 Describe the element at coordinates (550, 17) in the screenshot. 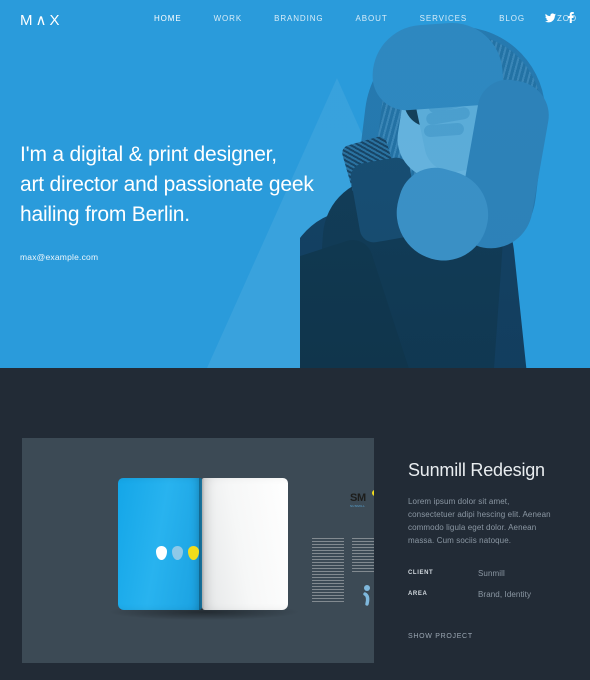

I see `twitter-icon` at that location.